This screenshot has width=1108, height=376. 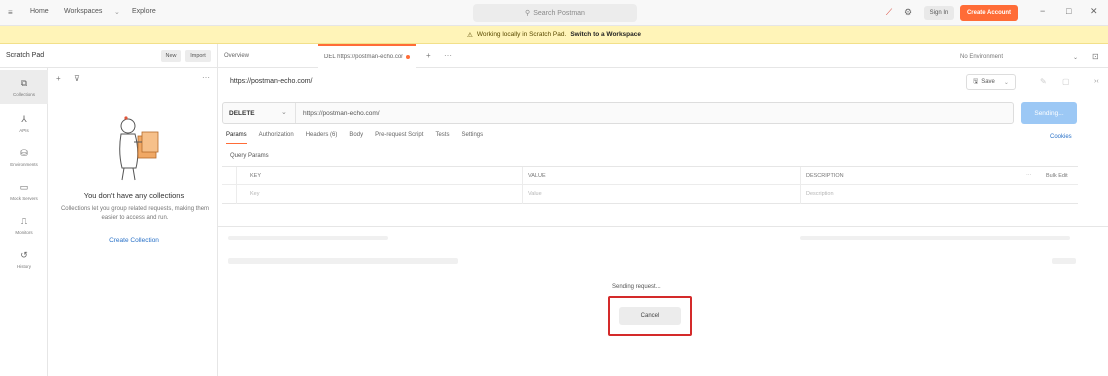 I want to click on key-input: Key, so click(x=254, y=194).